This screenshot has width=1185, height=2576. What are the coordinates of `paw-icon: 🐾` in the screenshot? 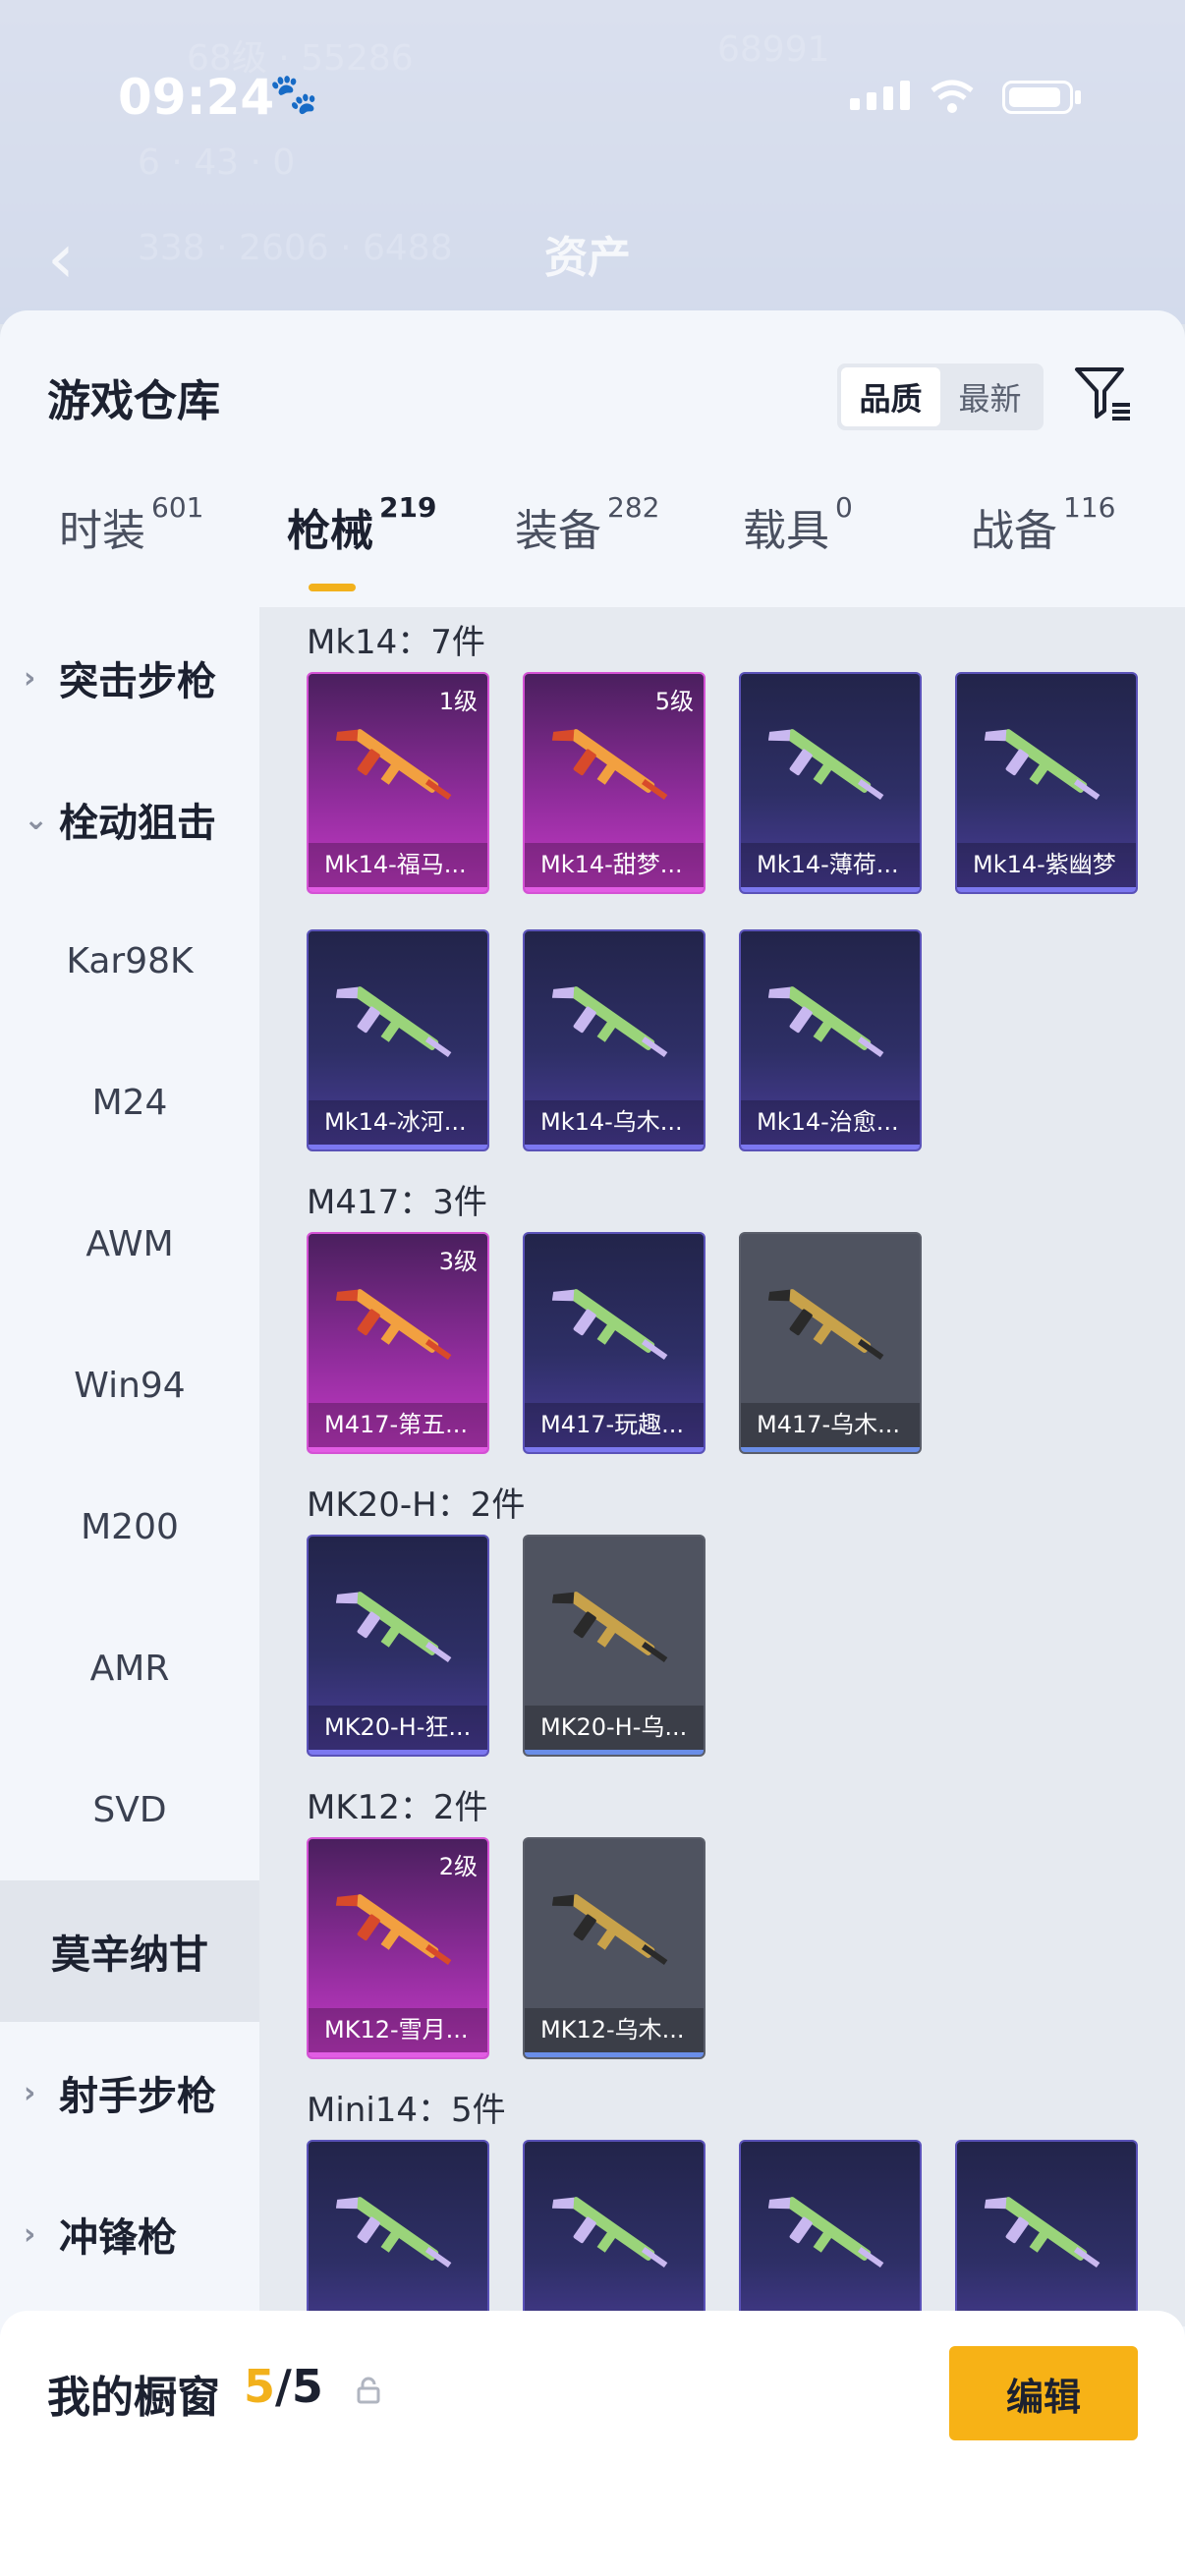 It's located at (293, 94).